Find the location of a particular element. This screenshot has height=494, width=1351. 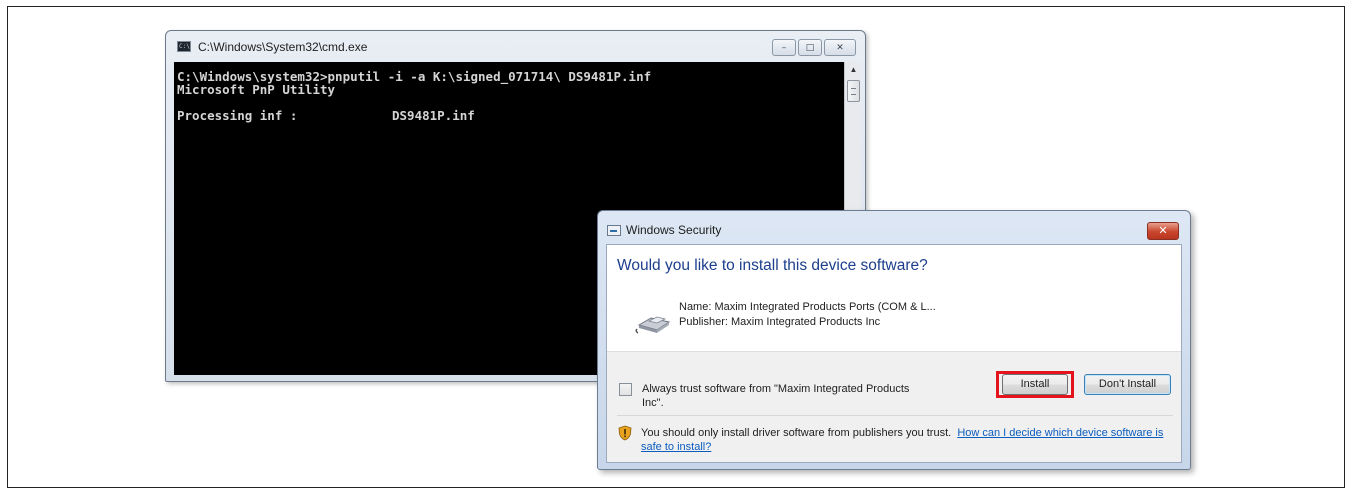

install-button: Install is located at coordinates (1035, 384).